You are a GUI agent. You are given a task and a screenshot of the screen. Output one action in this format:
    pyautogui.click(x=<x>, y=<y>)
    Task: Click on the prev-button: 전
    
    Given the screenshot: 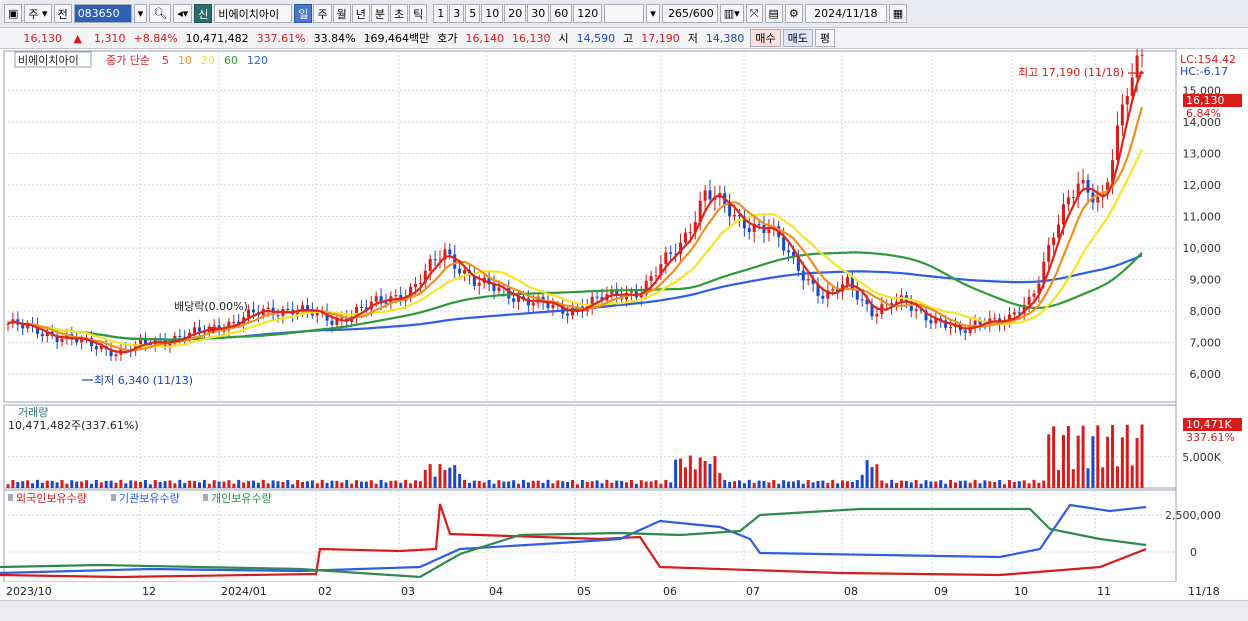 What is the action you would take?
    pyautogui.click(x=62, y=13)
    